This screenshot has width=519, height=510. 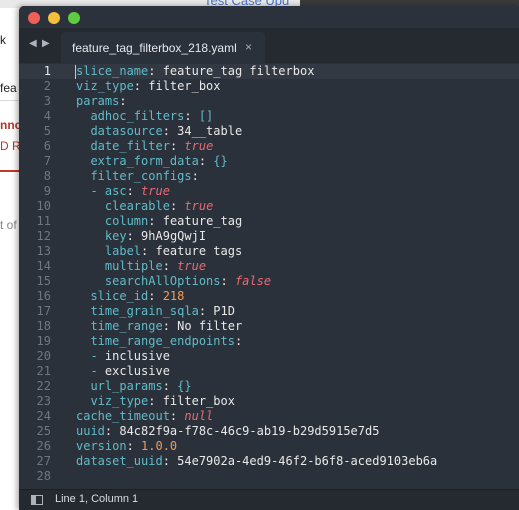 What do you see at coordinates (159, 341) in the screenshot?
I see `code-line: time_range_endpoints:` at bounding box center [159, 341].